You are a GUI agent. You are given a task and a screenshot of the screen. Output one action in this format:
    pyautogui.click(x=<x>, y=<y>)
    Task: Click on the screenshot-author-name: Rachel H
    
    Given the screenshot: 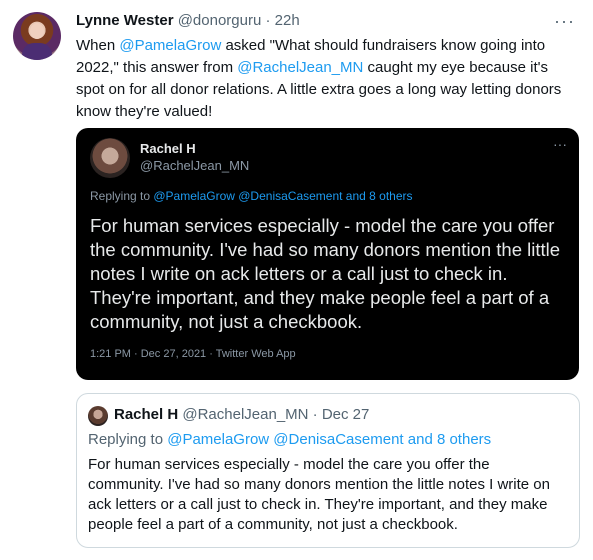 What is the action you would take?
    pyautogui.click(x=168, y=148)
    